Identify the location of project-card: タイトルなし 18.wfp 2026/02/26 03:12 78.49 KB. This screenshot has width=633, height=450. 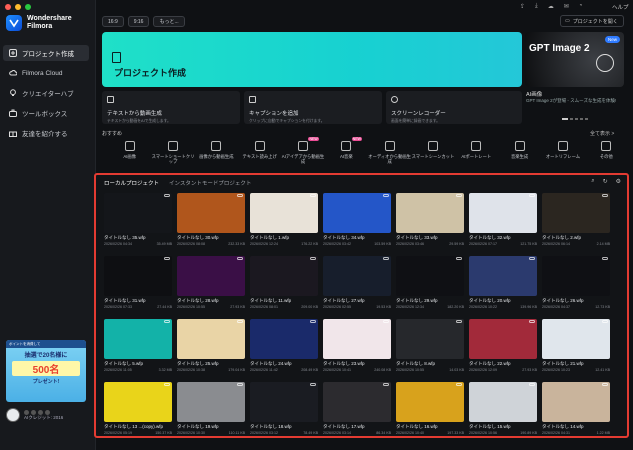
(284, 409).